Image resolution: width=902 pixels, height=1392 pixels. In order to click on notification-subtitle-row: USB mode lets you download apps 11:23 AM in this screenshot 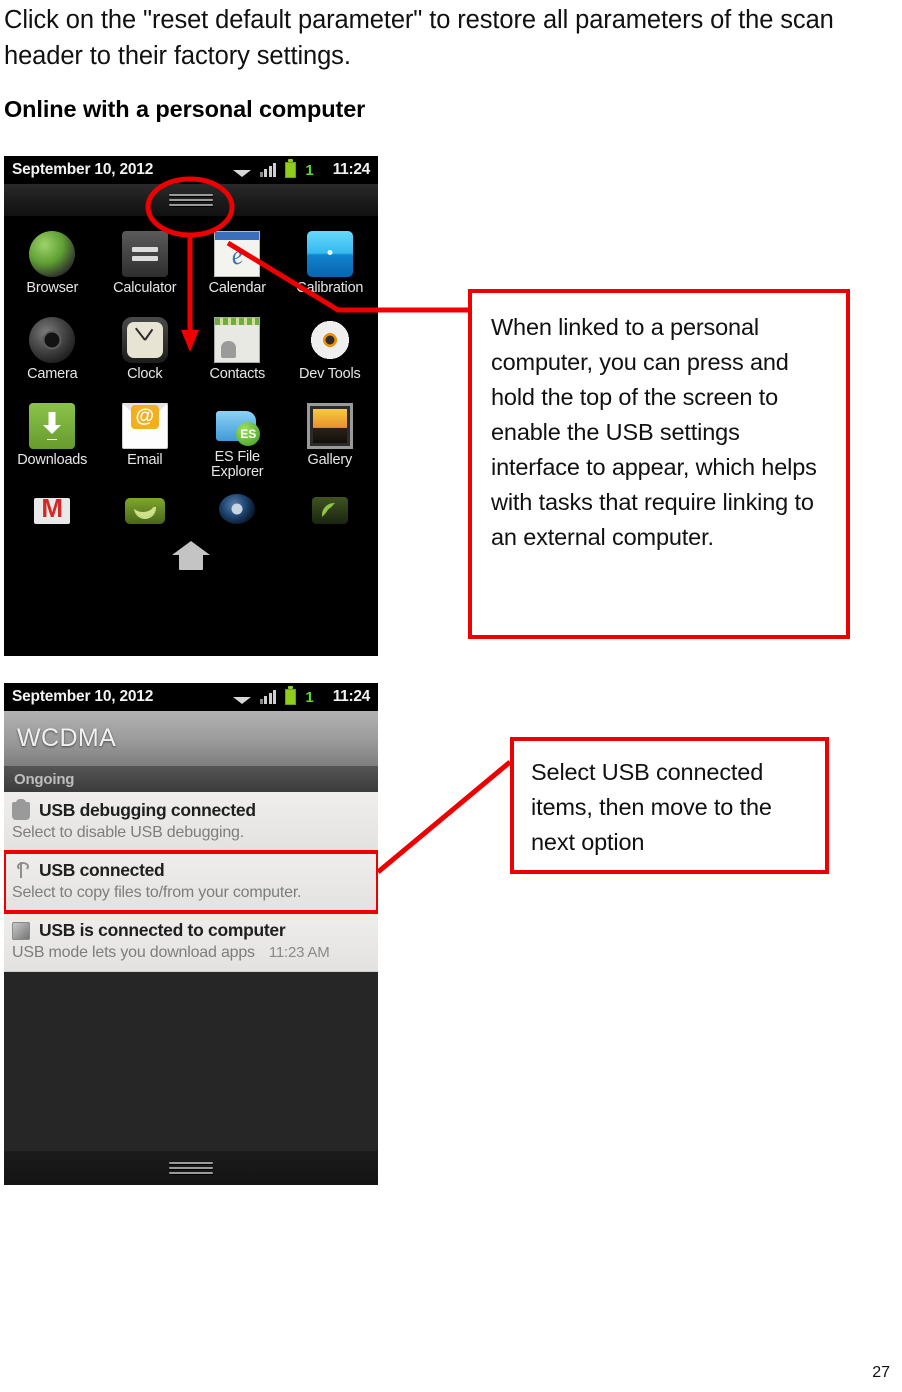, I will do `click(191, 953)`.